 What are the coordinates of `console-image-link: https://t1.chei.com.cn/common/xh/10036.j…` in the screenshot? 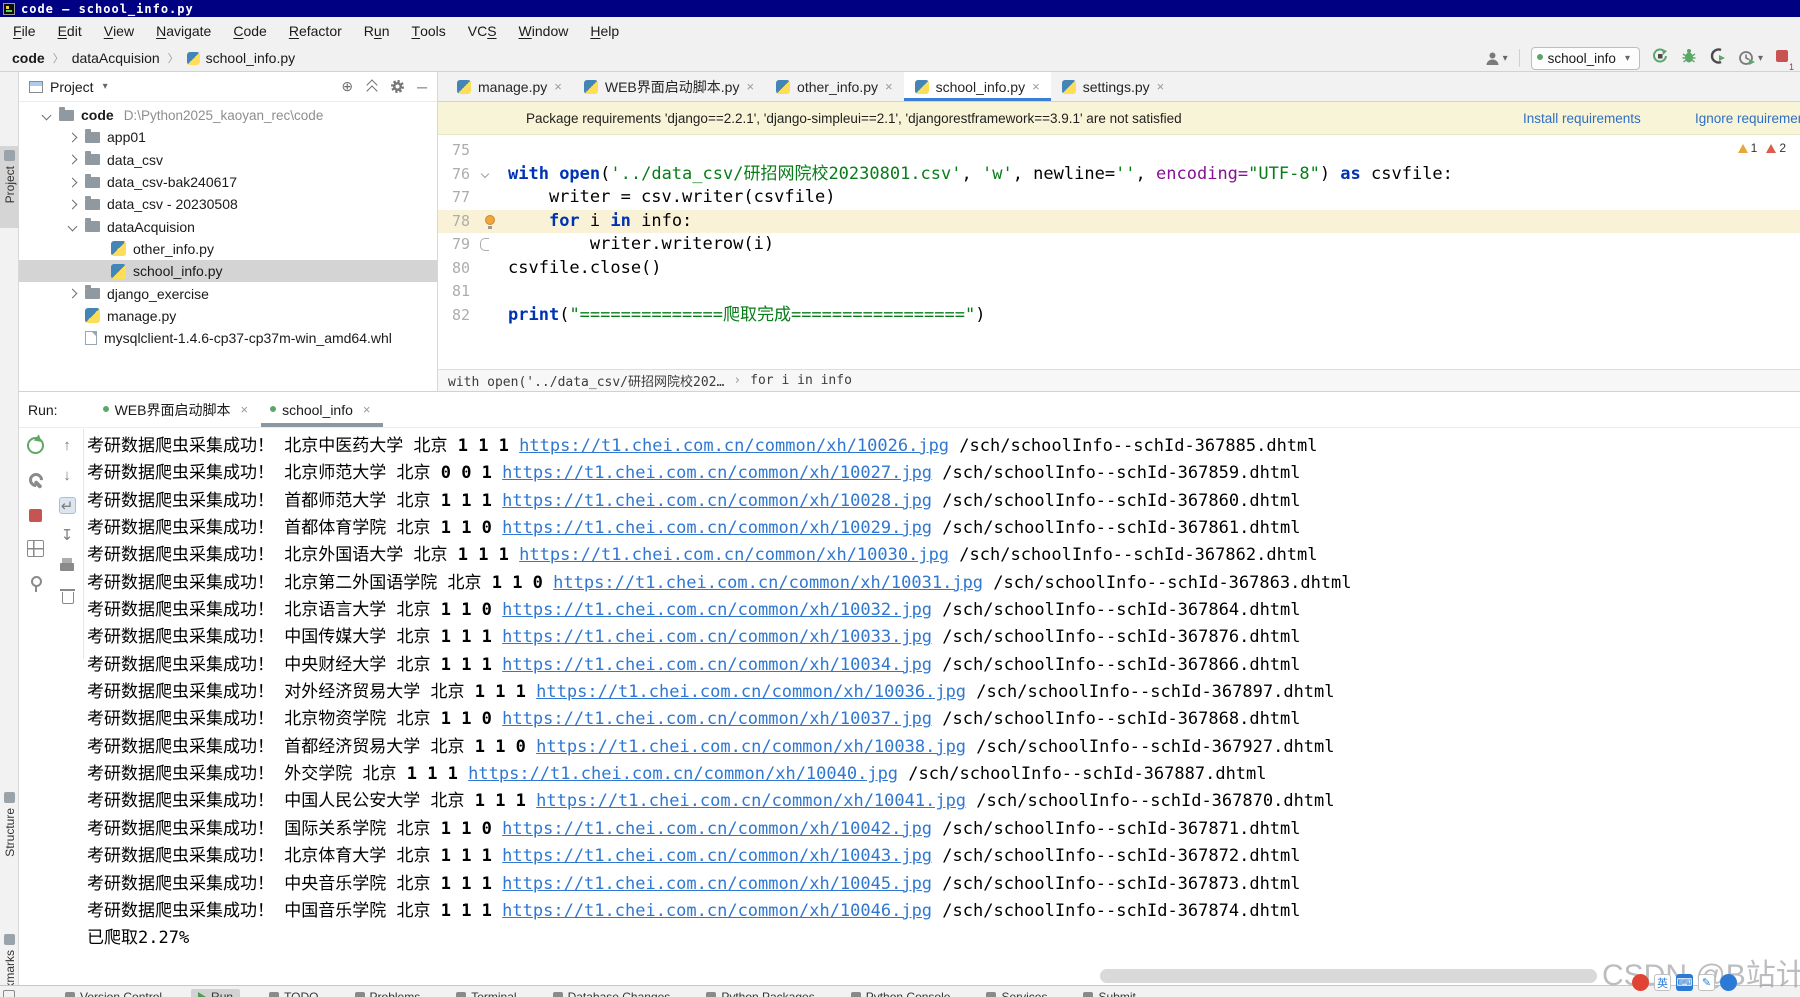 It's located at (751, 692).